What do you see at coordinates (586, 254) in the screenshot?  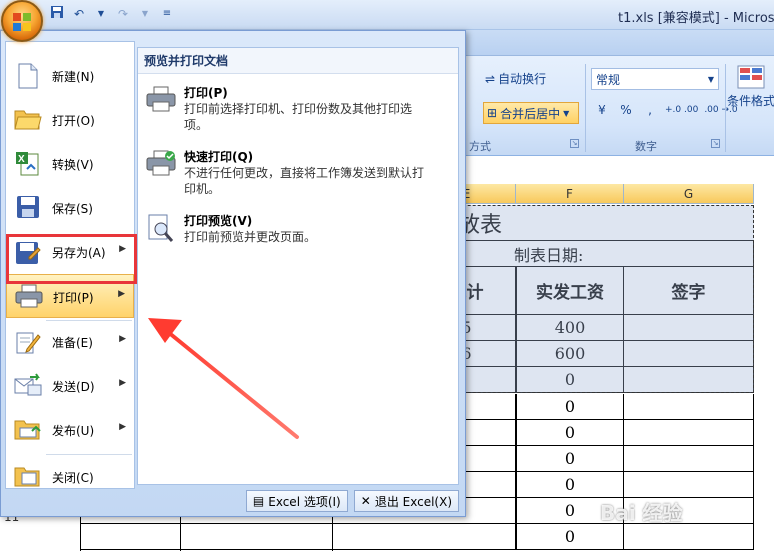 I see `date-label-cell: 制表日期:` at bounding box center [586, 254].